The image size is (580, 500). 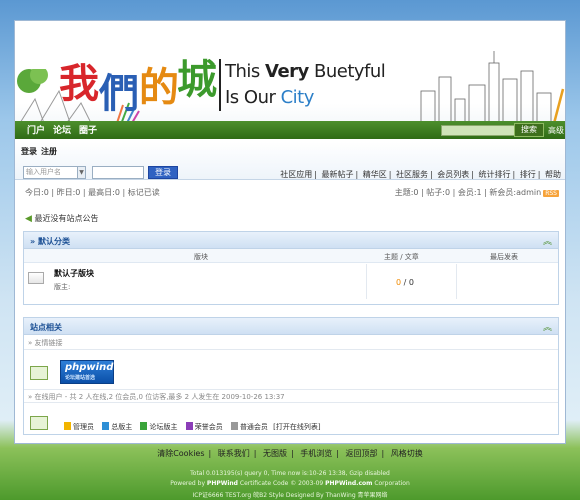 What do you see at coordinates (122, 427) in the screenshot?
I see `legend-super-mod: 总版主` at bounding box center [122, 427].